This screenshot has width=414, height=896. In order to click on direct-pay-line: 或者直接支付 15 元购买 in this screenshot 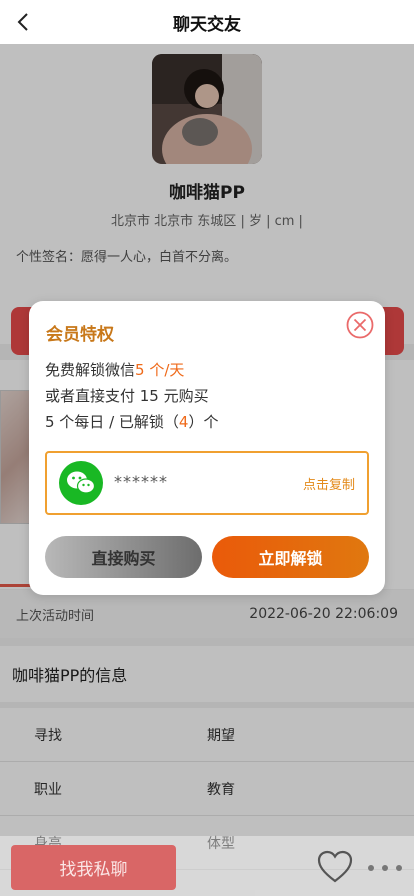, I will do `click(127, 396)`.